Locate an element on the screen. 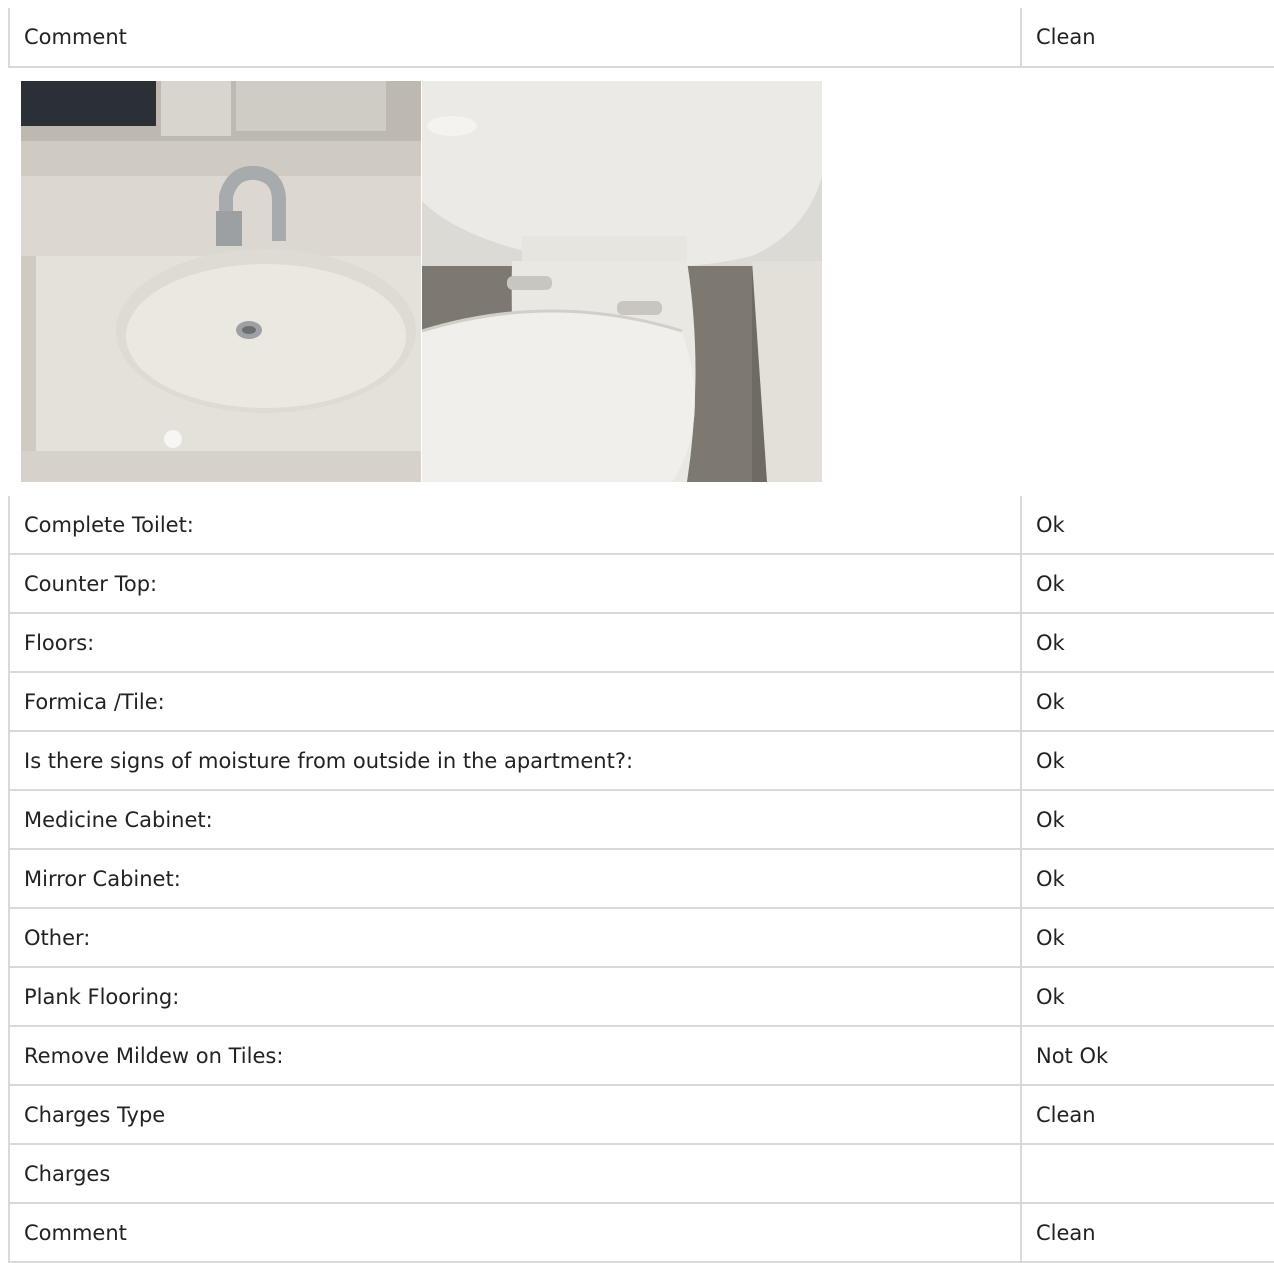  table-row: Counter Top: Ok is located at coordinates (641, 584).